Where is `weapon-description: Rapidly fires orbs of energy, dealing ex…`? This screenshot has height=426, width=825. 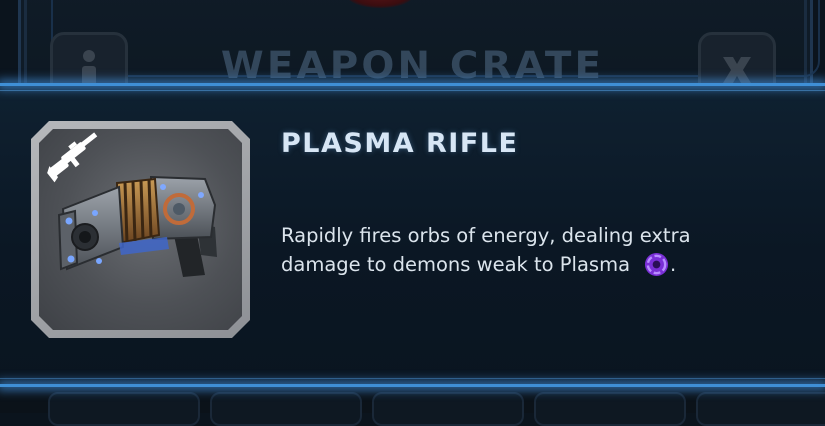
weapon-description: Rapidly fires orbs of energy, dealing ex… is located at coordinates (521, 250).